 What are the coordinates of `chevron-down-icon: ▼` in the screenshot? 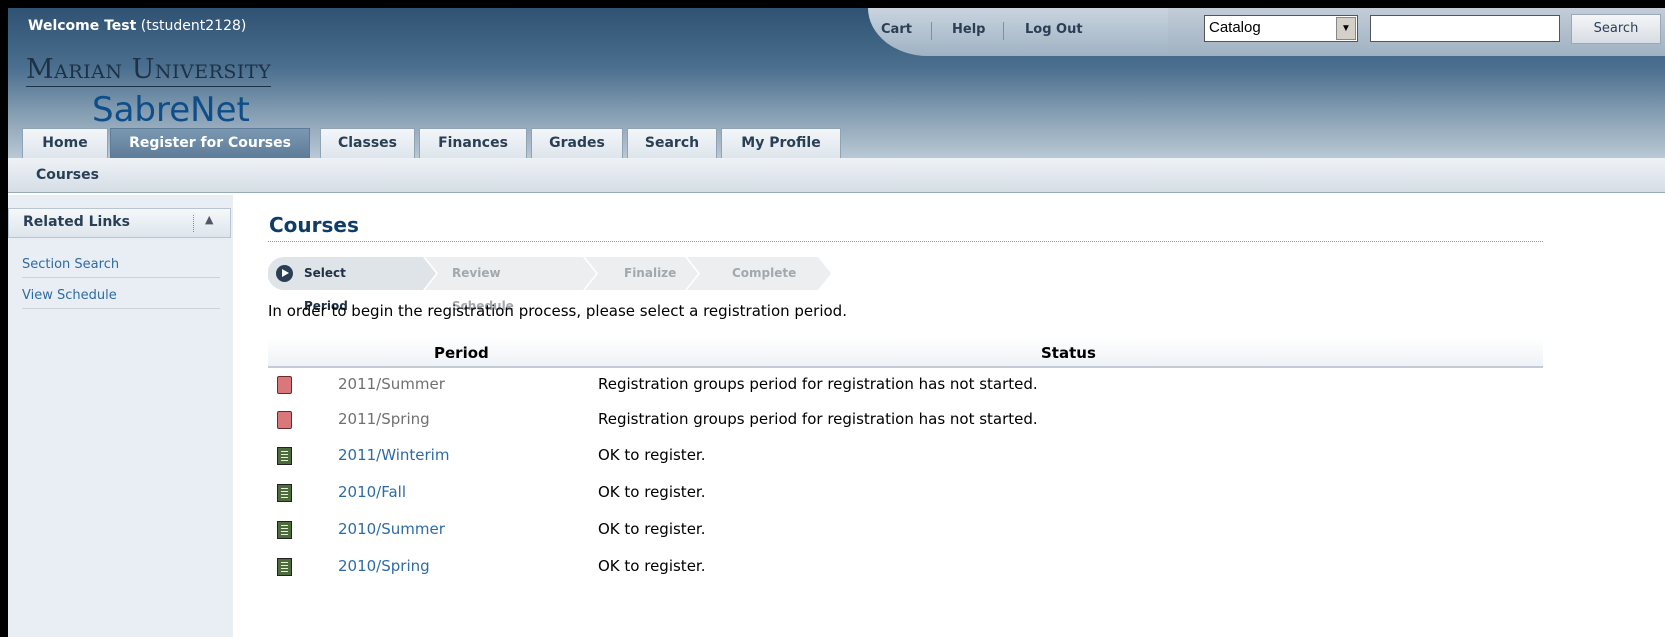 It's located at (1346, 28).